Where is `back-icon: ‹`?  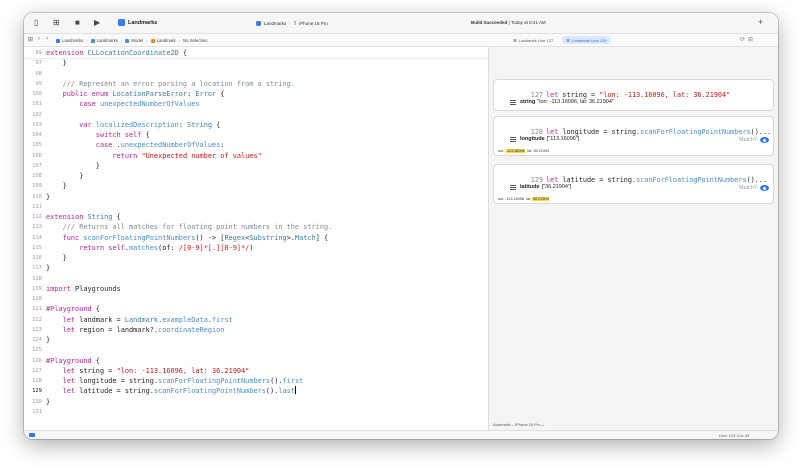
back-icon: ‹ is located at coordinates (39, 39).